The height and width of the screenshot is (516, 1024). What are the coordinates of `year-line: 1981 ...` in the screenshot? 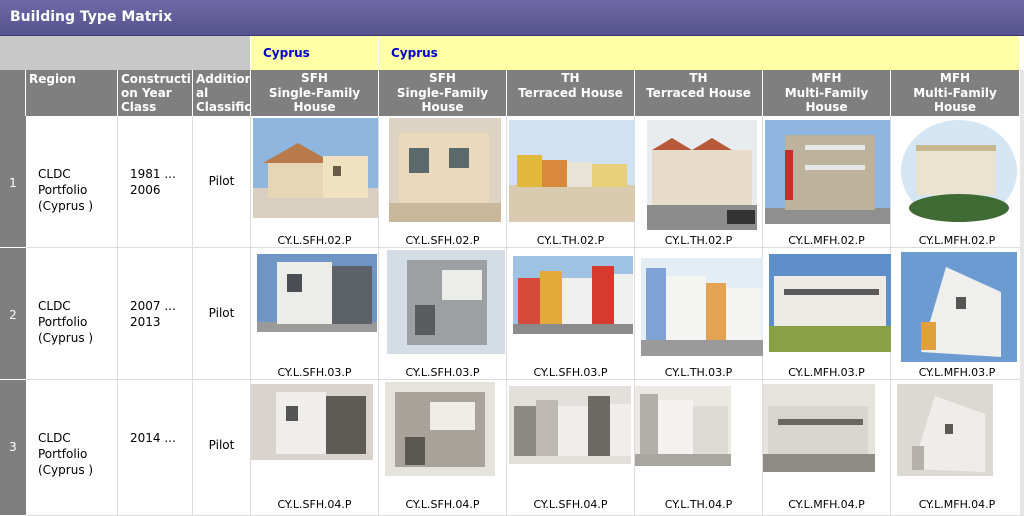 It's located at (153, 174).